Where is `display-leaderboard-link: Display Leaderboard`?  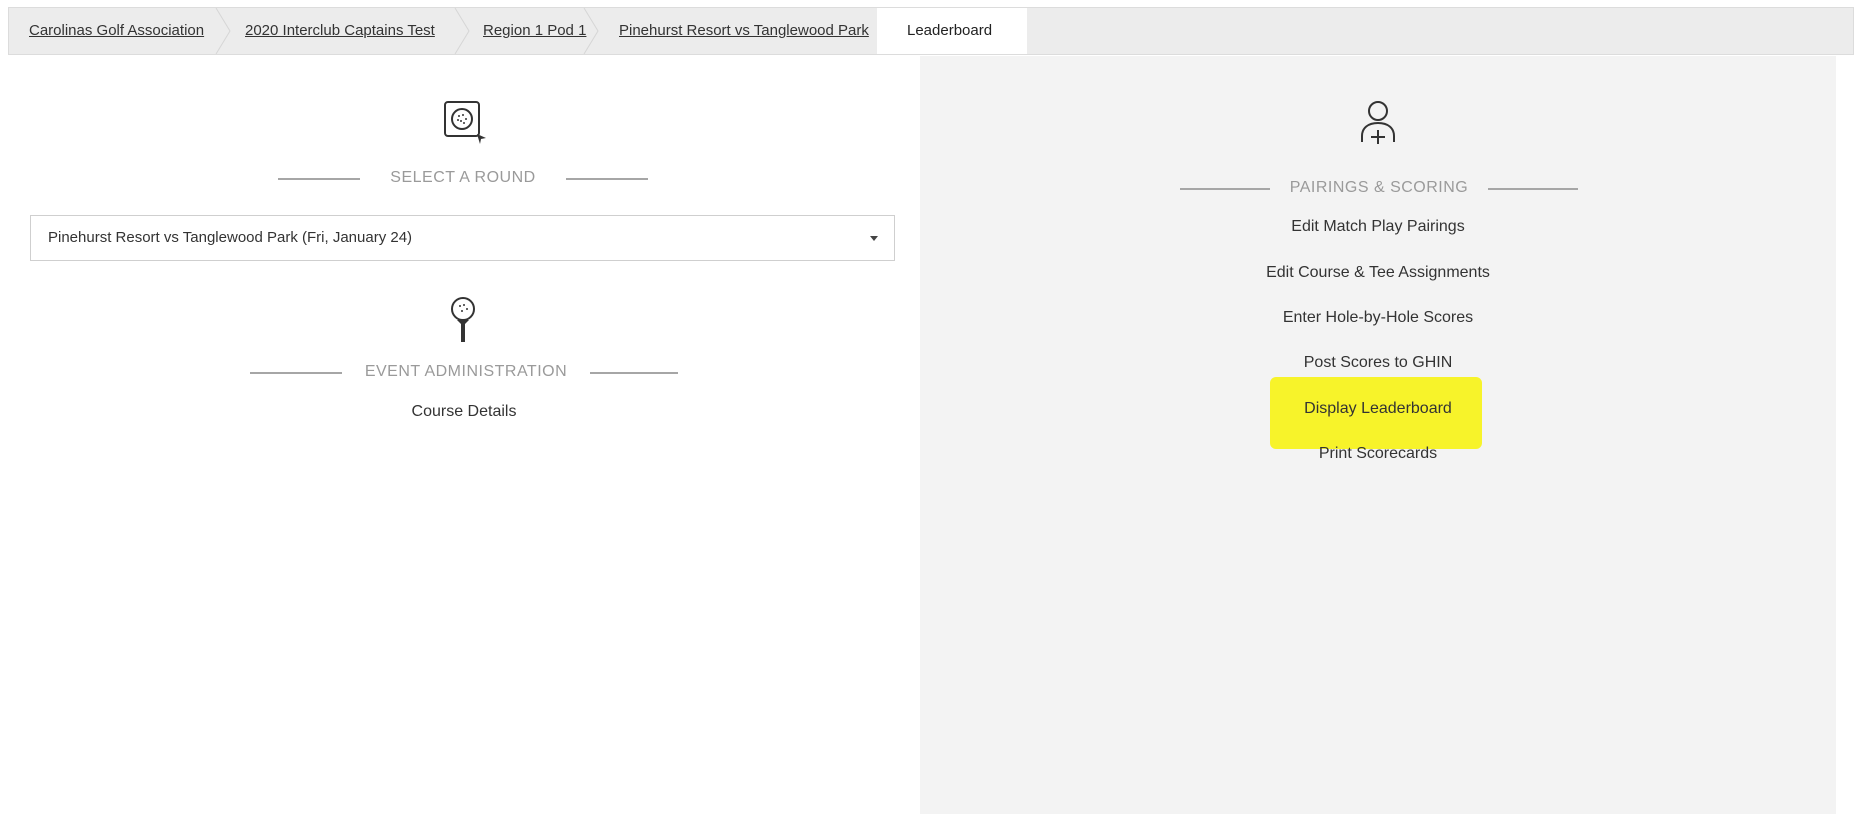 display-leaderboard-link: Display Leaderboard is located at coordinates (1378, 409).